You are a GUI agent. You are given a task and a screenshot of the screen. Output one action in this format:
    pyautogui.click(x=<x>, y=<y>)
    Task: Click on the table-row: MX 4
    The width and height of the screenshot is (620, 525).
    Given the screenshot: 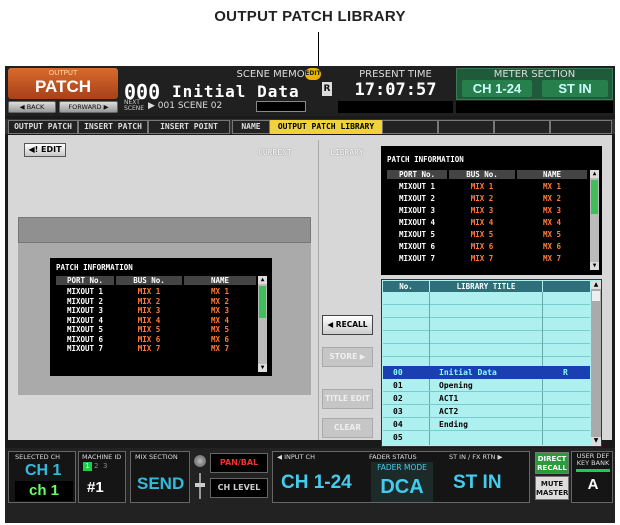 What is the action you would take?
    pyautogui.click(x=220, y=320)
    